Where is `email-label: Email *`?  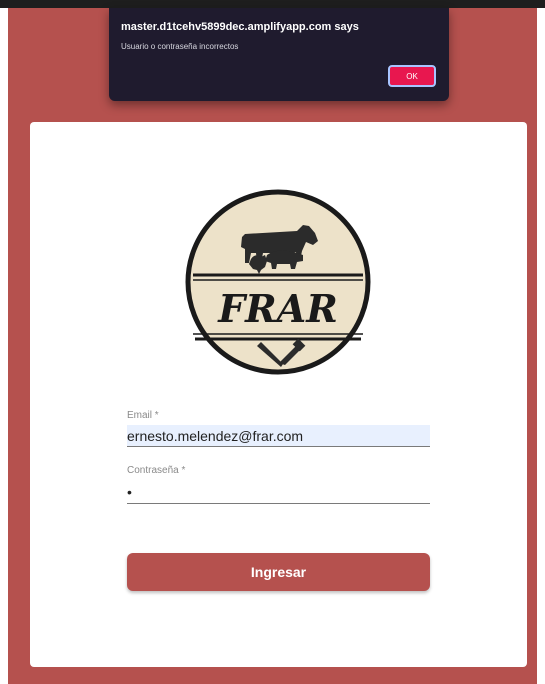 email-label: Email * is located at coordinates (143, 415).